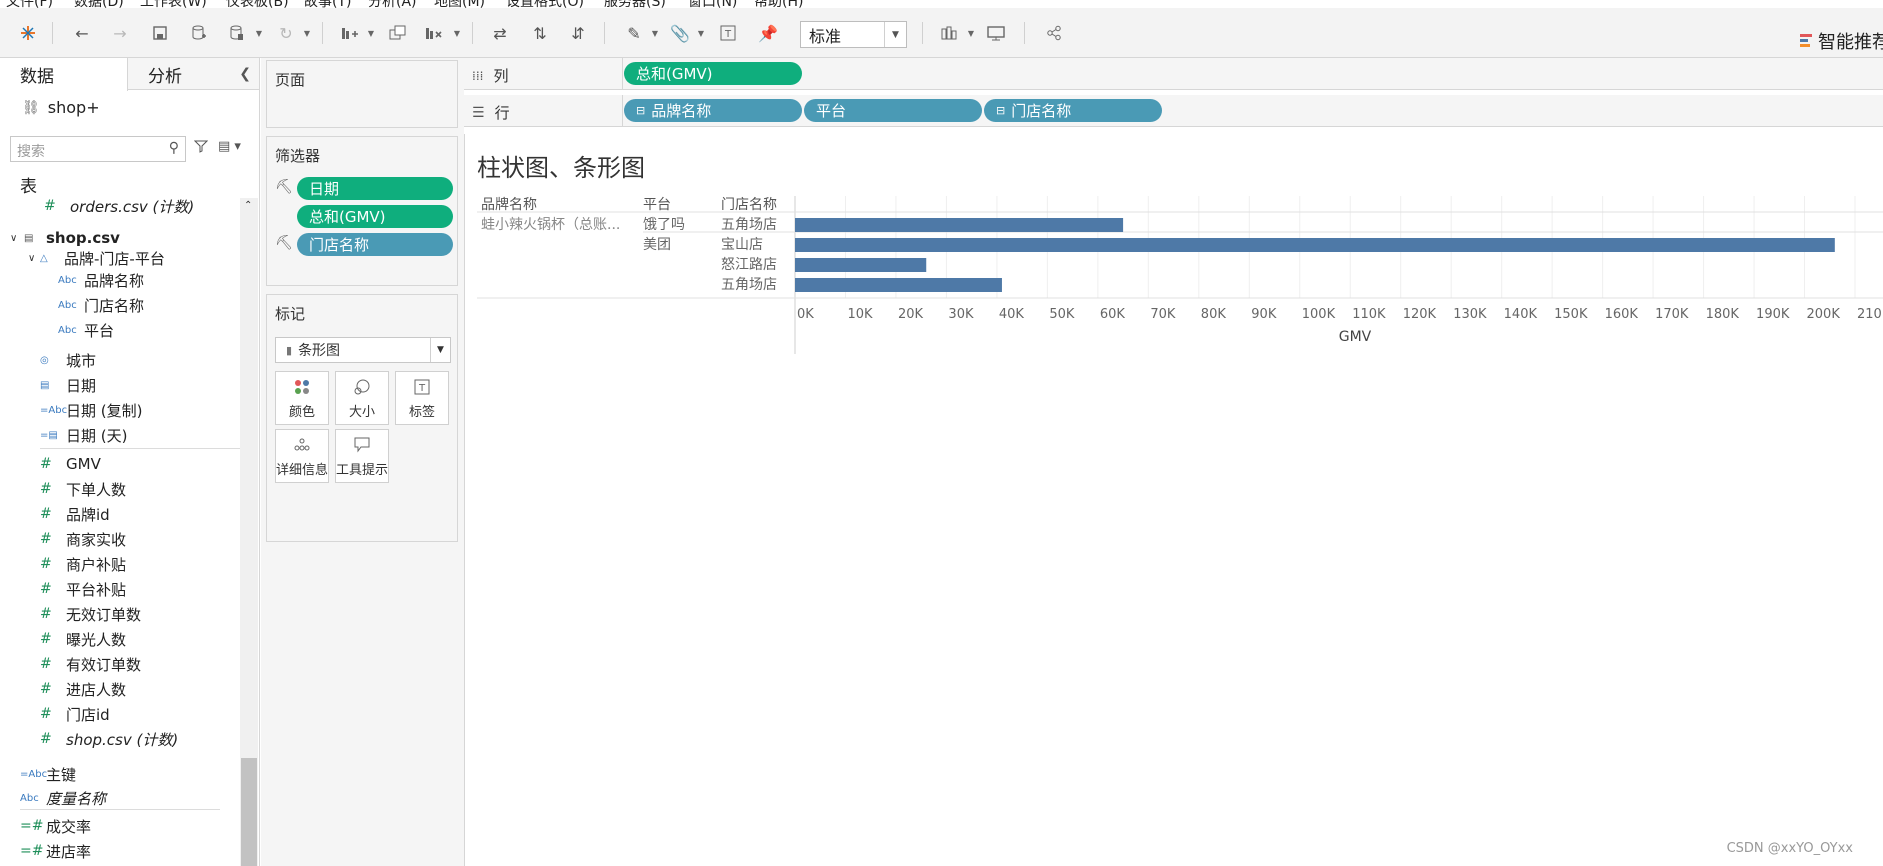 This screenshot has height=866, width=1883. I want to click on measure-field: # 有效订单数, so click(90, 664).